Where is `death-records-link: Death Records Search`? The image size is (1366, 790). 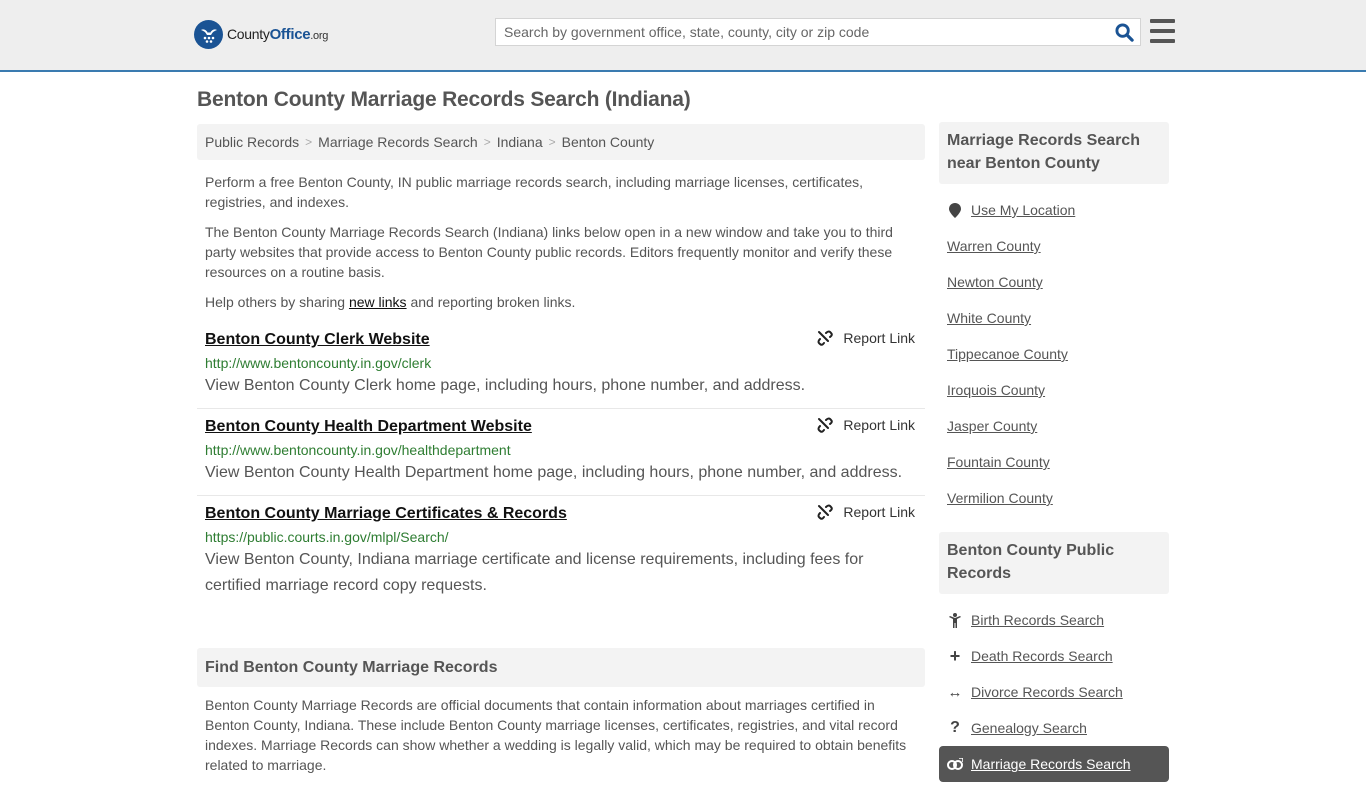 death-records-link: Death Records Search is located at coordinates (1042, 656).